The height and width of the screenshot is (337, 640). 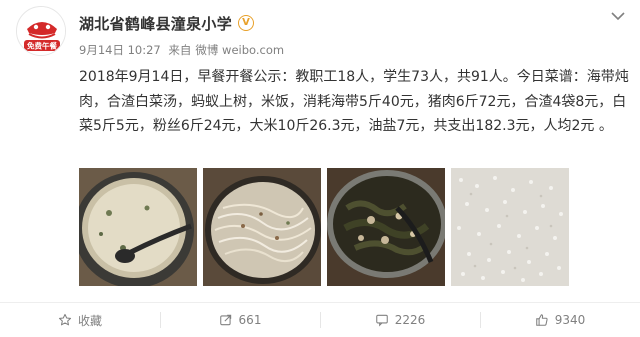 I want to click on photo-kelp-pork, so click(x=386, y=227).